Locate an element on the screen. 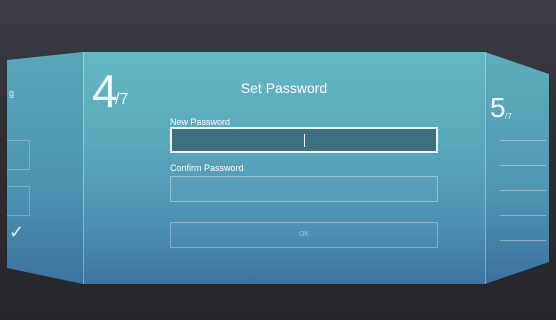 The width and height of the screenshot is (556, 320). ok-button: OK is located at coordinates (304, 235).